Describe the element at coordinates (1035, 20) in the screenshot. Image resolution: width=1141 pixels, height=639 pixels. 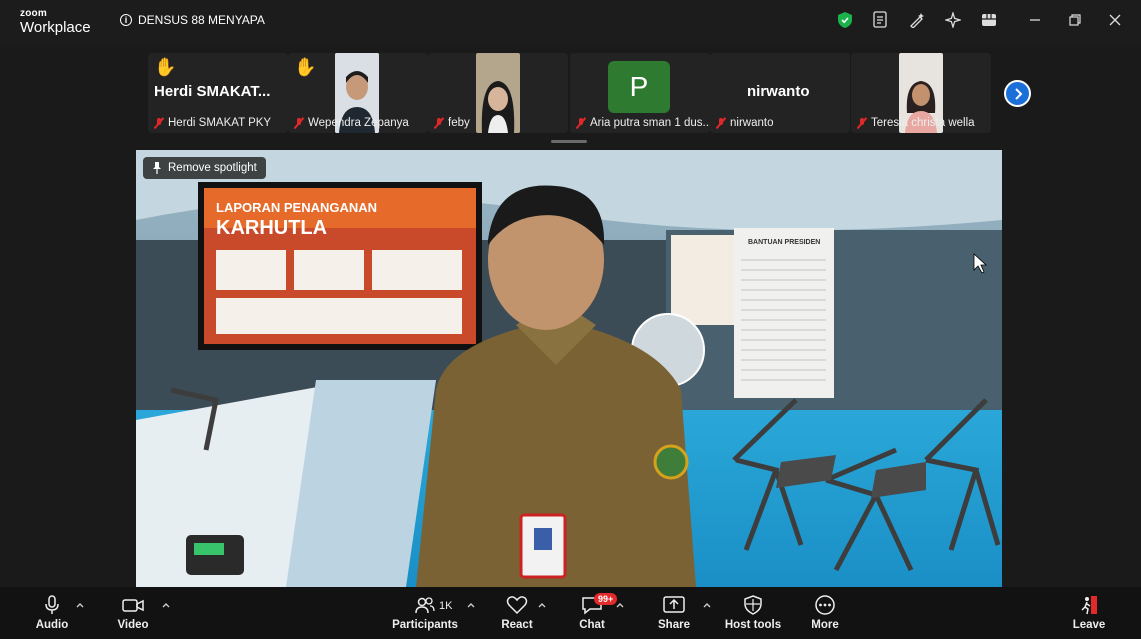
I see `minimize-icon` at that location.